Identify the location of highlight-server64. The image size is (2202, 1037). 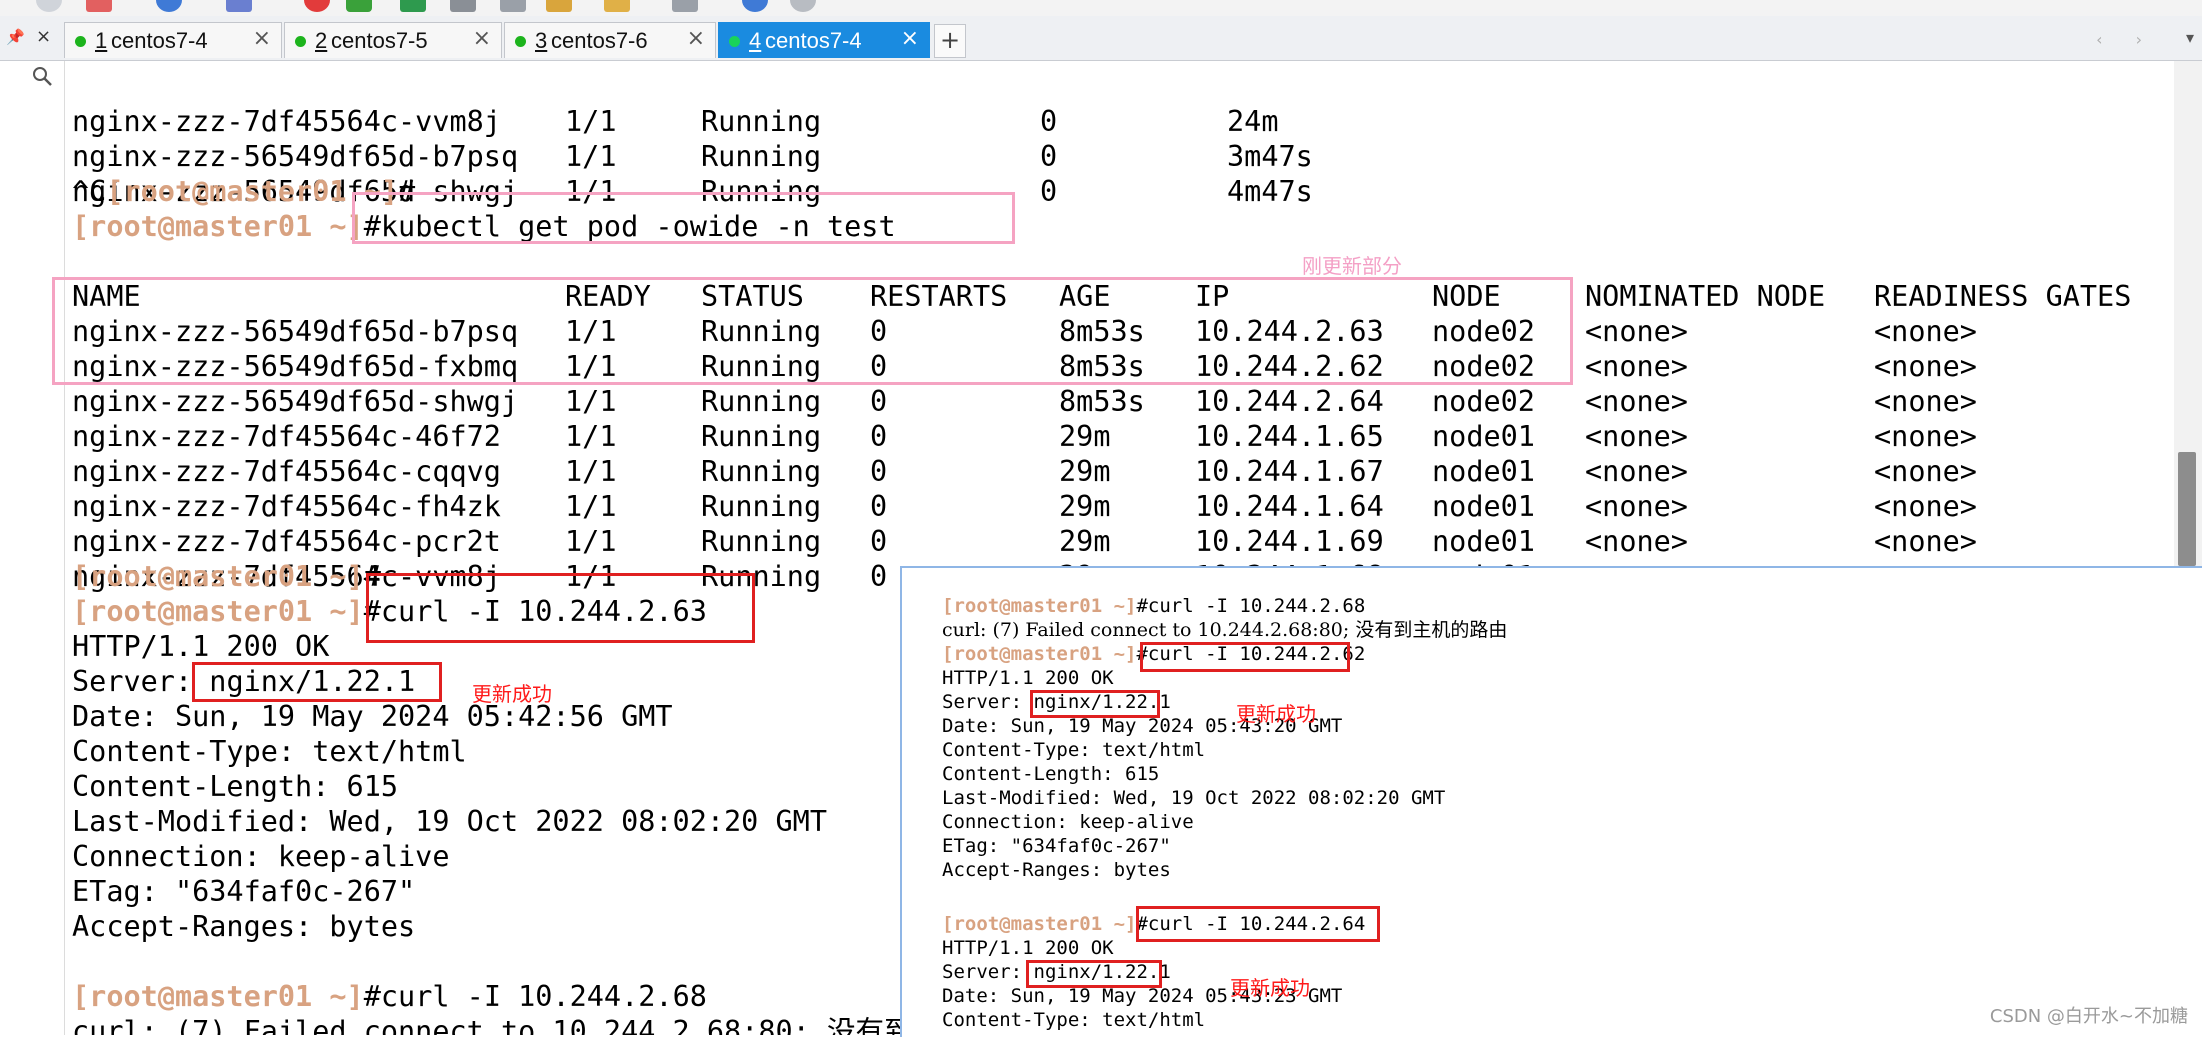
(1094, 974).